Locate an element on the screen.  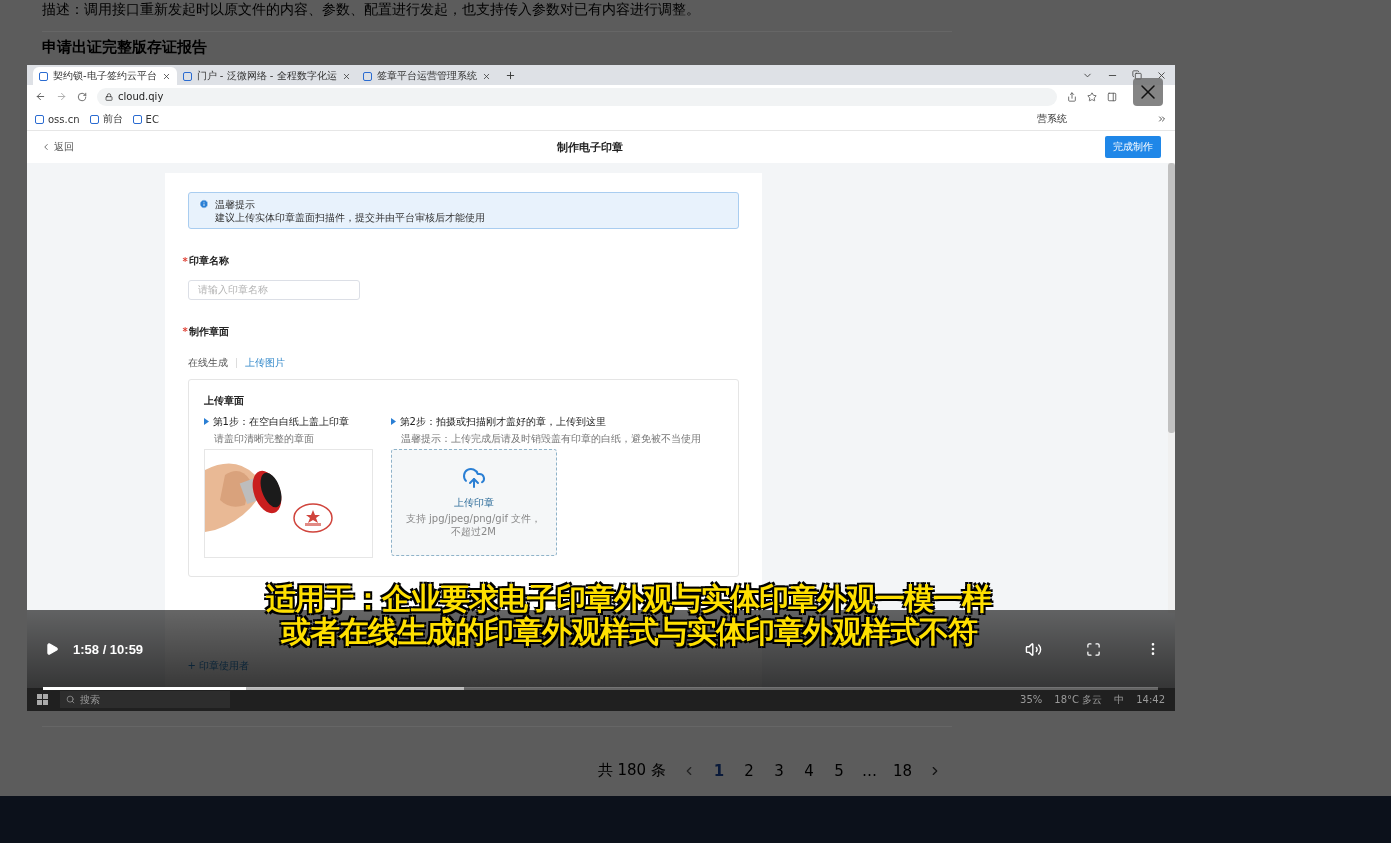
cloud-upload-icon is located at coordinates (473, 478).